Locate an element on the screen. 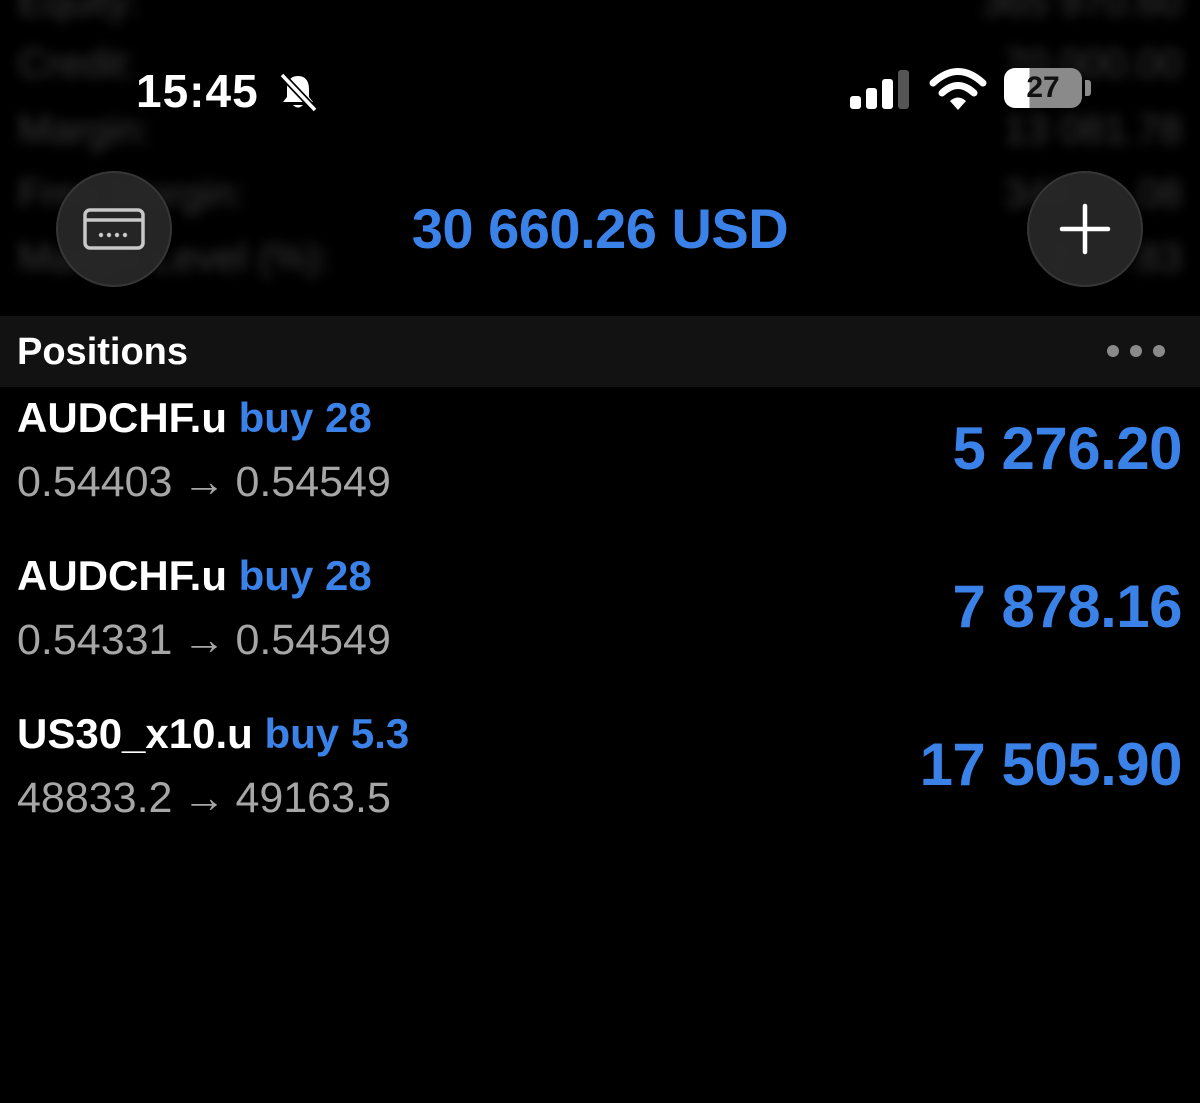 The image size is (1200, 1103). position-profit: 17 505.90 is located at coordinates (1051, 764).